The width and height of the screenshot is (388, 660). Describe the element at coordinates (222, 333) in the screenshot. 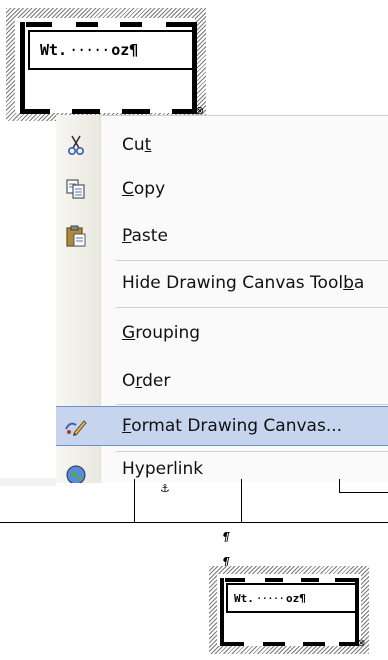

I see `menu-item-grouping: Grouping` at that location.